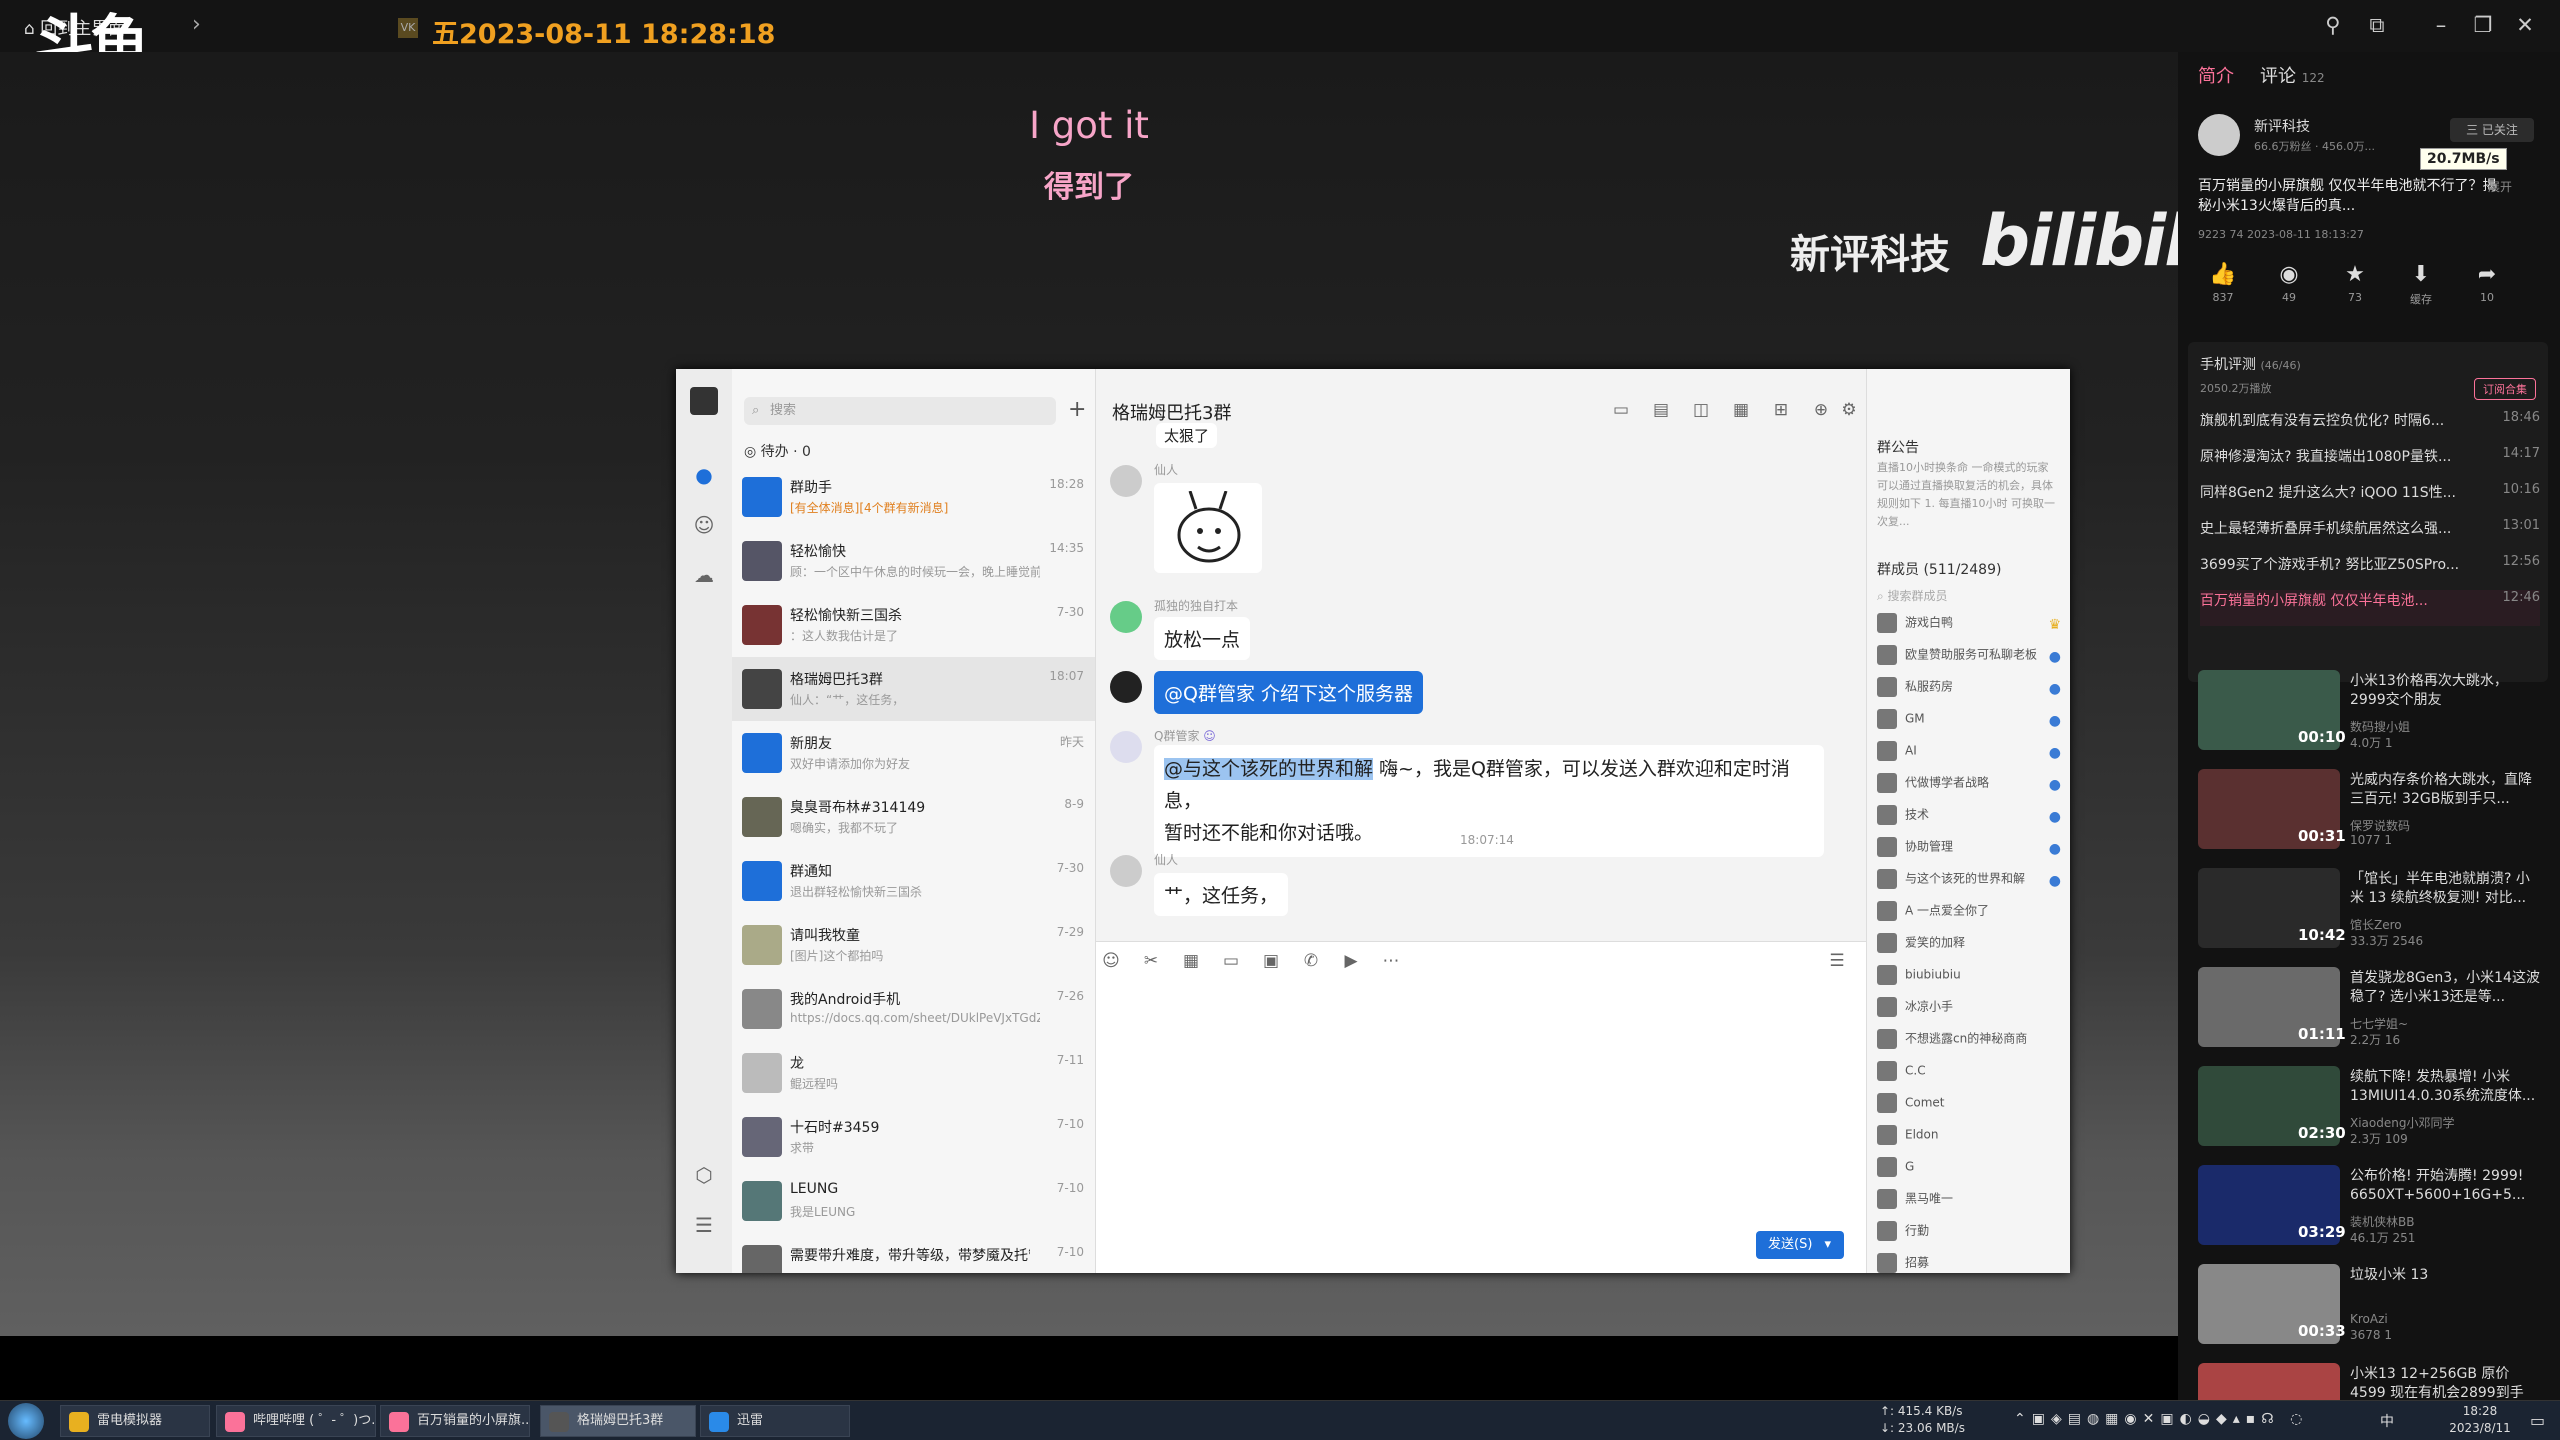  I want to click on follow-button: 三 已关注, so click(2492, 130).